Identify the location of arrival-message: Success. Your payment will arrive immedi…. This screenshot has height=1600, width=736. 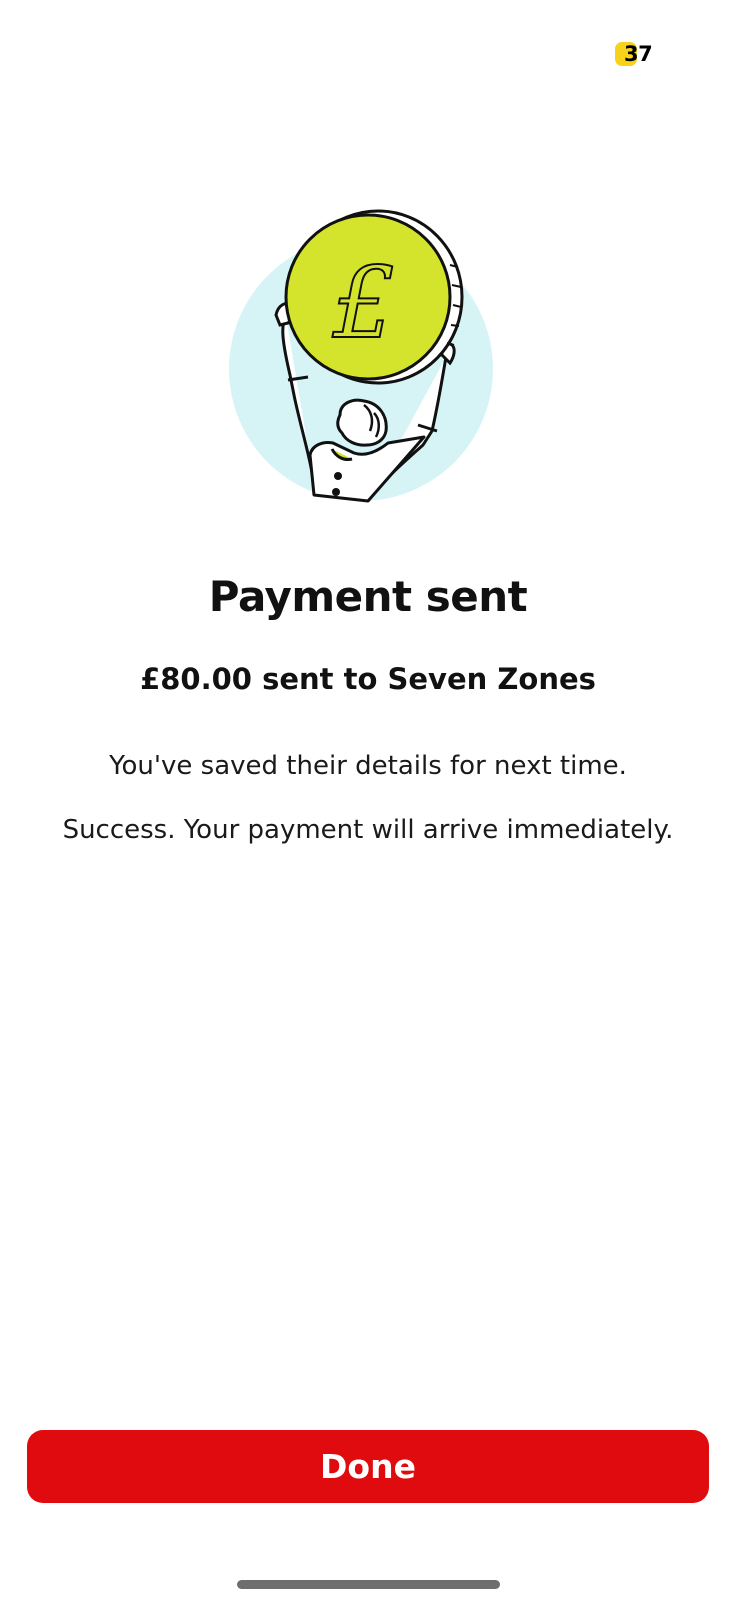
(368, 830).